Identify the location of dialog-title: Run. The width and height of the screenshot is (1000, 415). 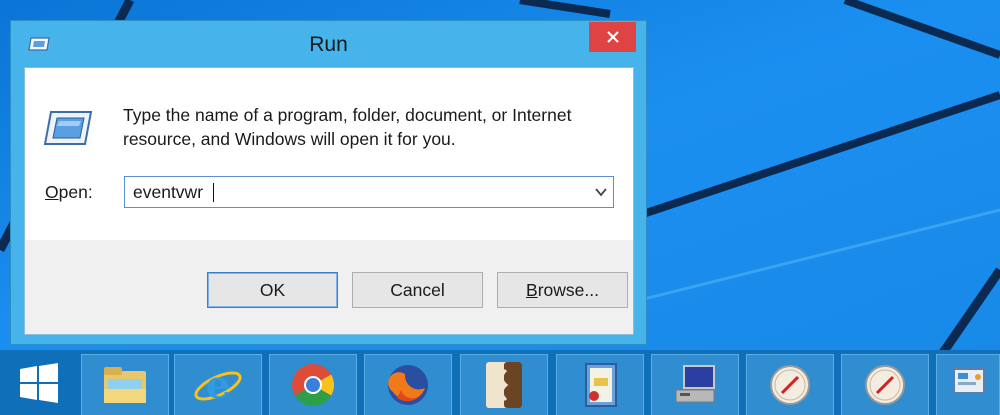
(328, 44).